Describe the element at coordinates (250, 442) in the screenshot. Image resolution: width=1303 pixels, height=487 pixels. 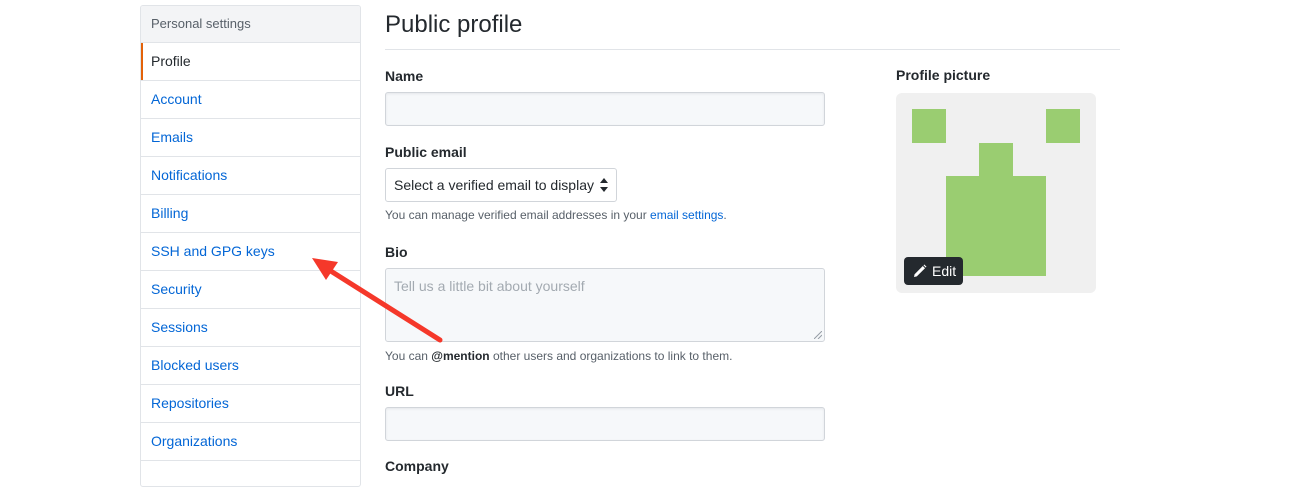
I see `sidebar-item-organizations: Organizations` at that location.